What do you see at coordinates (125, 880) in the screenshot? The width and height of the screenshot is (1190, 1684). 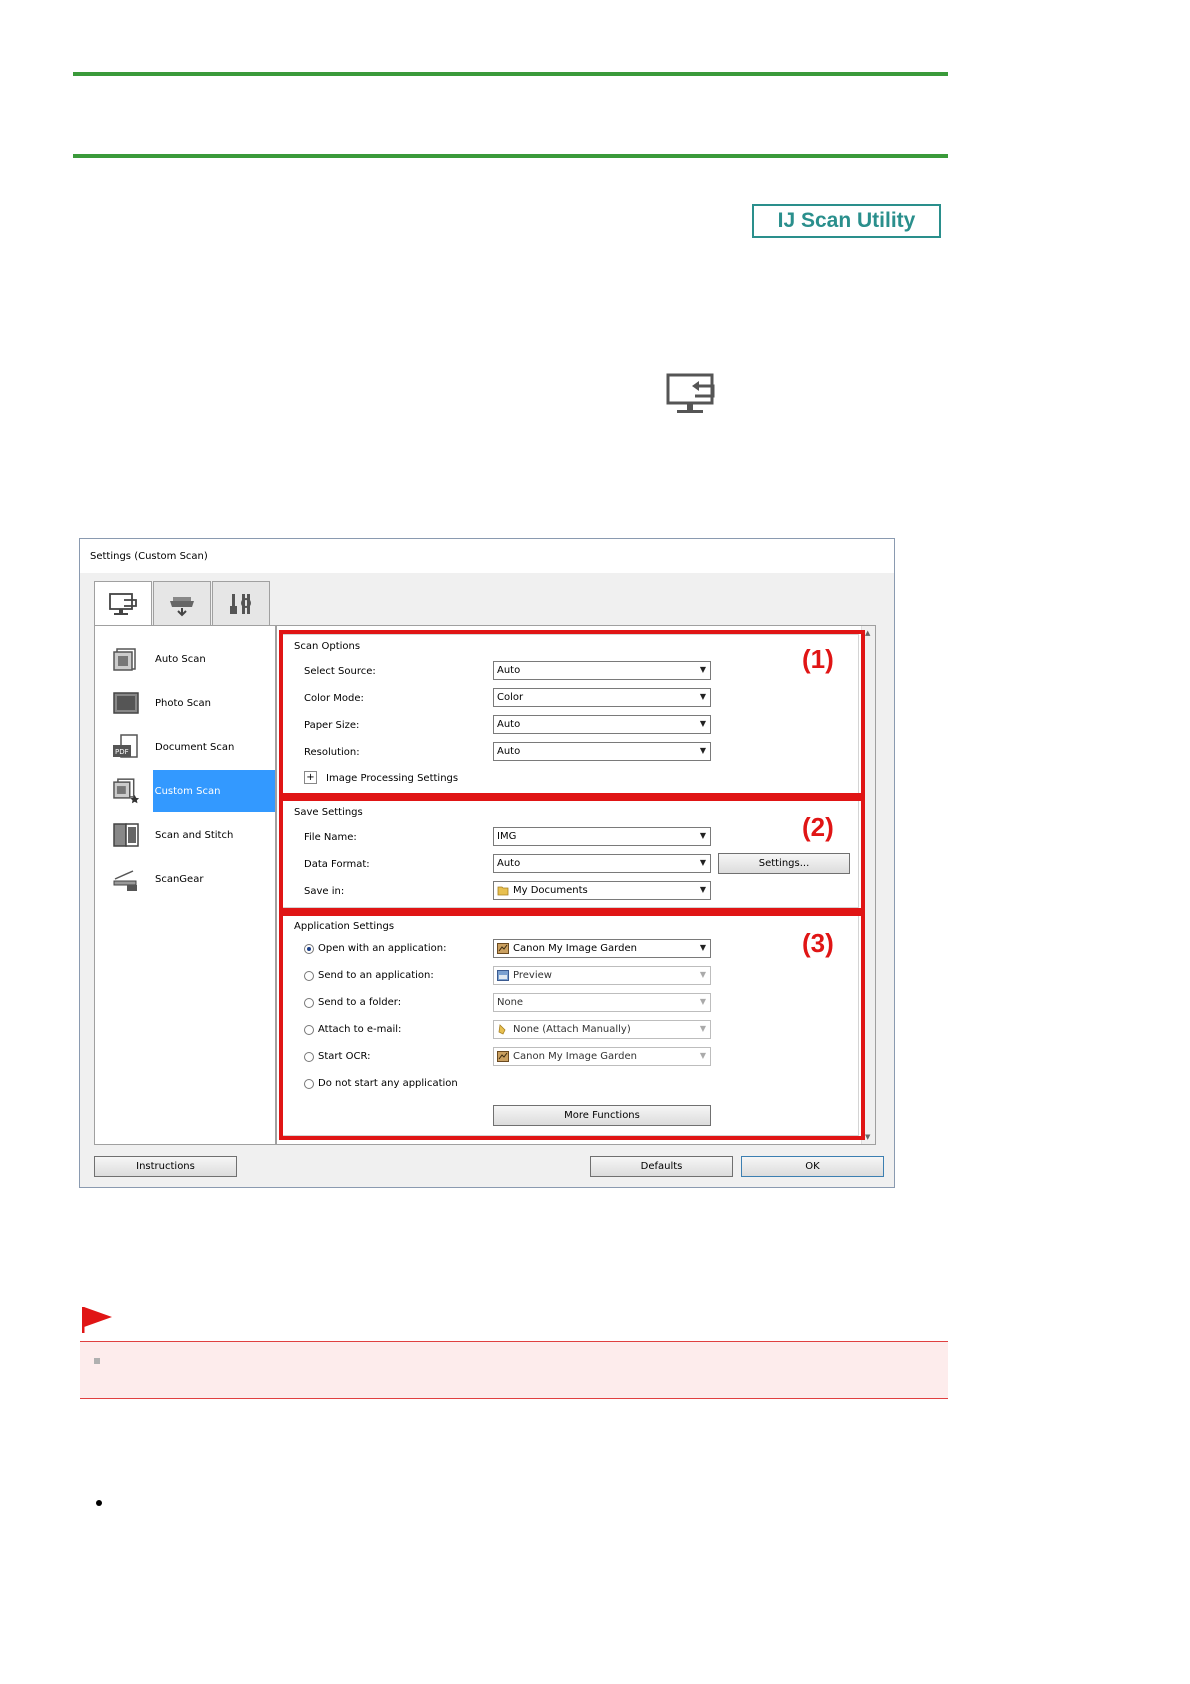 I see `scangear-icon` at bounding box center [125, 880].